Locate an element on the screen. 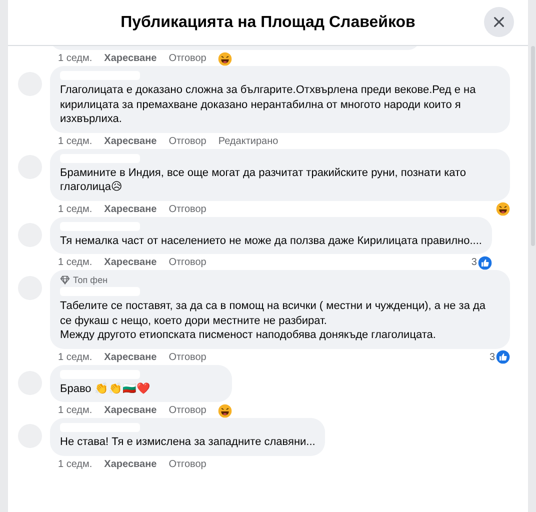 The width and height of the screenshot is (536, 512). top-fan-label: Топ фен is located at coordinates (90, 280).